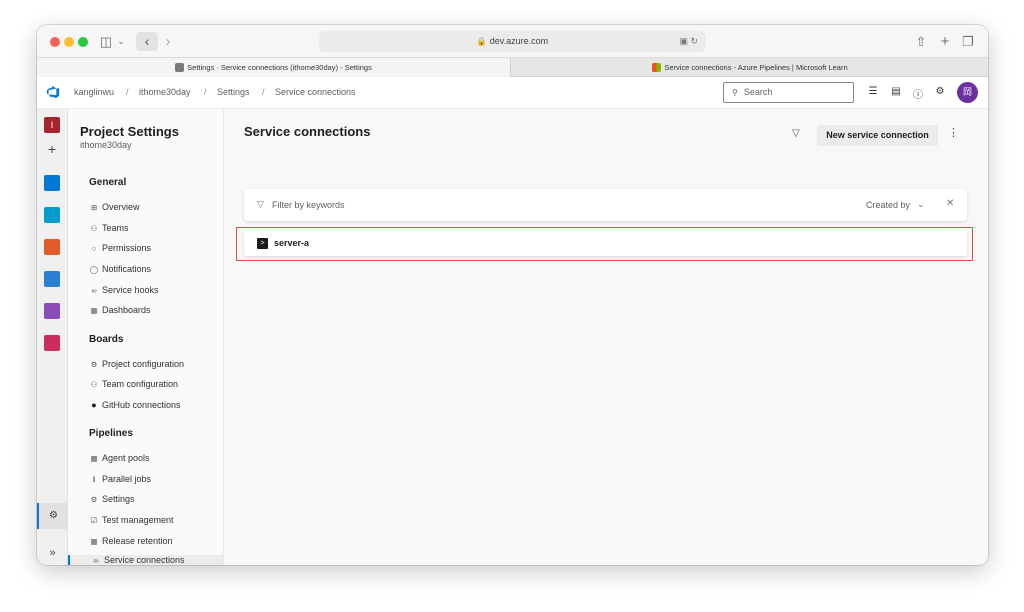 This screenshot has height=612, width=1024. What do you see at coordinates (315, 92) in the screenshot?
I see `breadcrumb-service-connections: Service connections` at bounding box center [315, 92].